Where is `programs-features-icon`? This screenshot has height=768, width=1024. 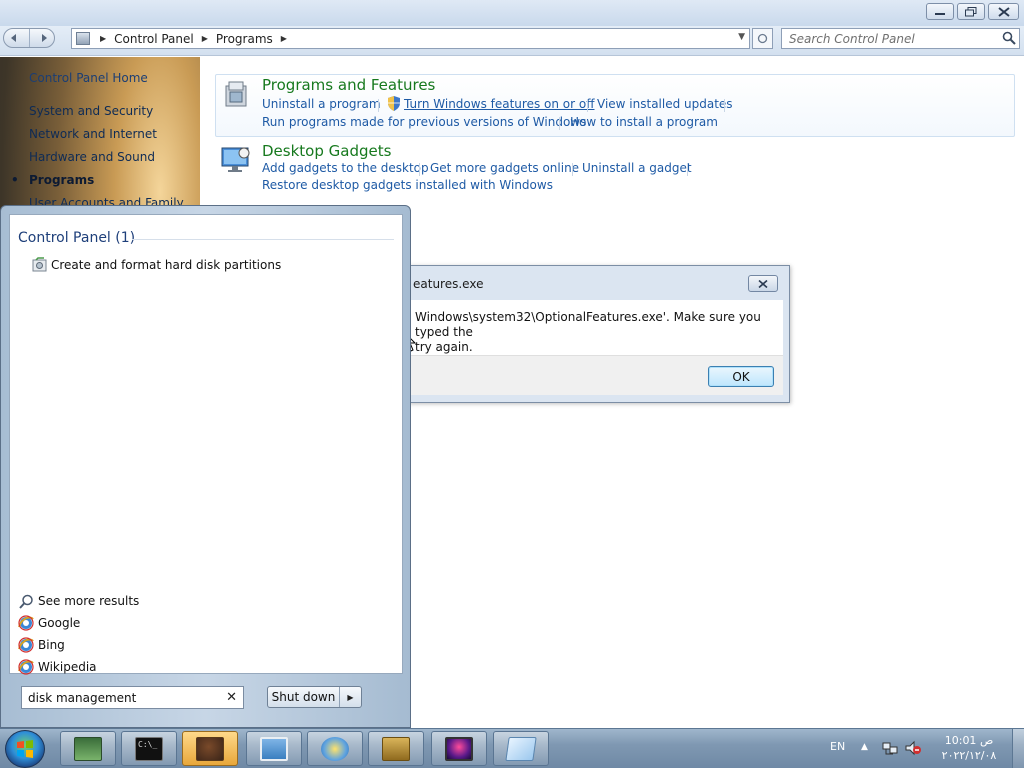 programs-features-icon is located at coordinates (236, 94).